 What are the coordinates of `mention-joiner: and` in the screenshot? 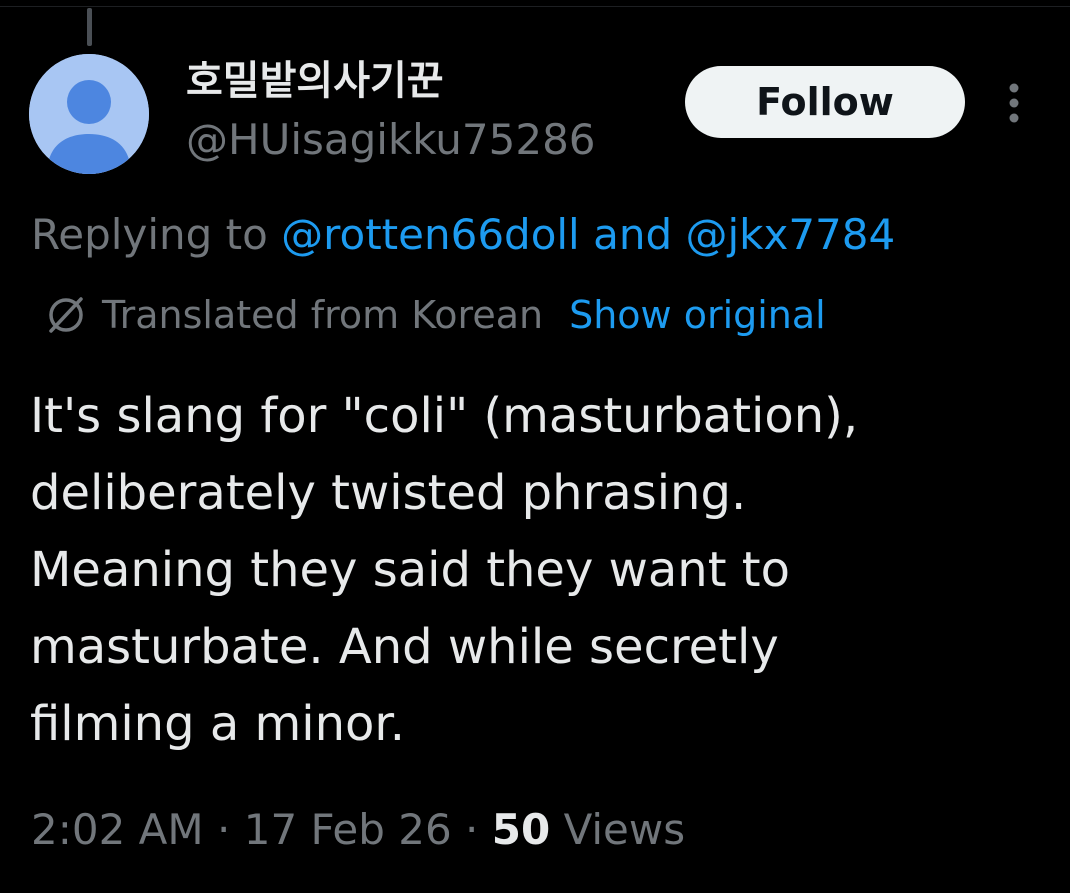 It's located at (633, 234).